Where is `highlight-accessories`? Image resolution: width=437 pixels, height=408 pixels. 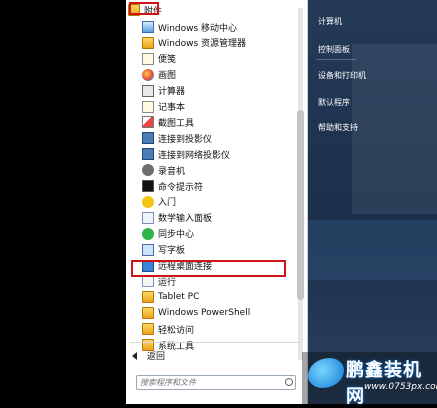
highlight-accessories is located at coordinates (144, 8).